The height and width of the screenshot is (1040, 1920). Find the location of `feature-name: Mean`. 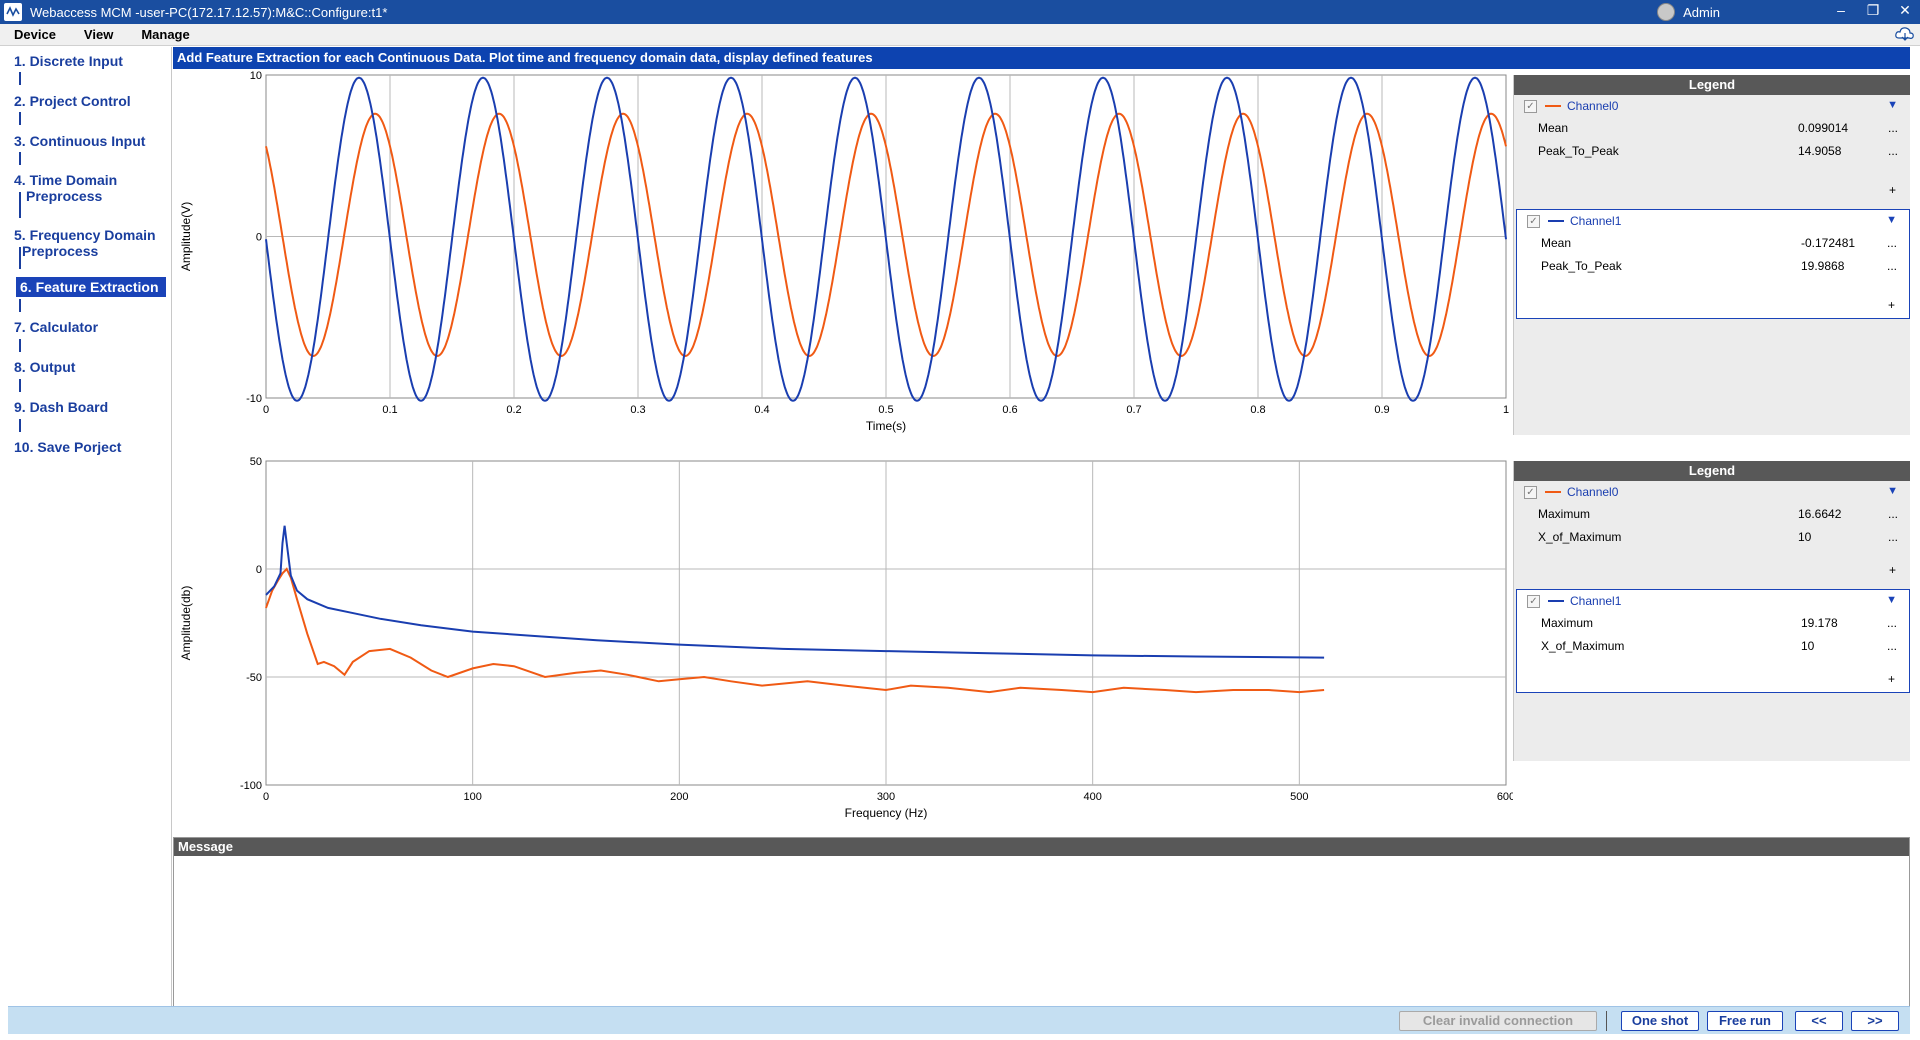

feature-name: Mean is located at coordinates (1556, 243).